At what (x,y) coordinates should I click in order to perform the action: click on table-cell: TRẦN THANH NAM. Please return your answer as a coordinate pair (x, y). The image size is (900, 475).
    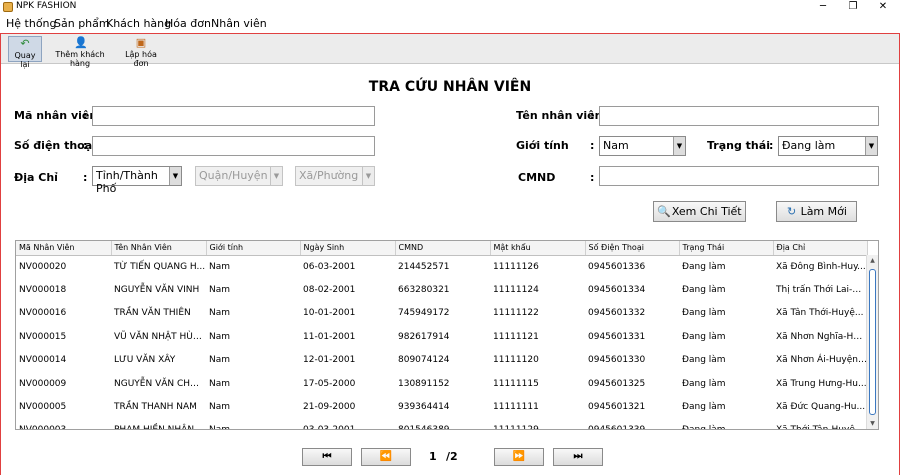
    Looking at the image, I should click on (155, 407).